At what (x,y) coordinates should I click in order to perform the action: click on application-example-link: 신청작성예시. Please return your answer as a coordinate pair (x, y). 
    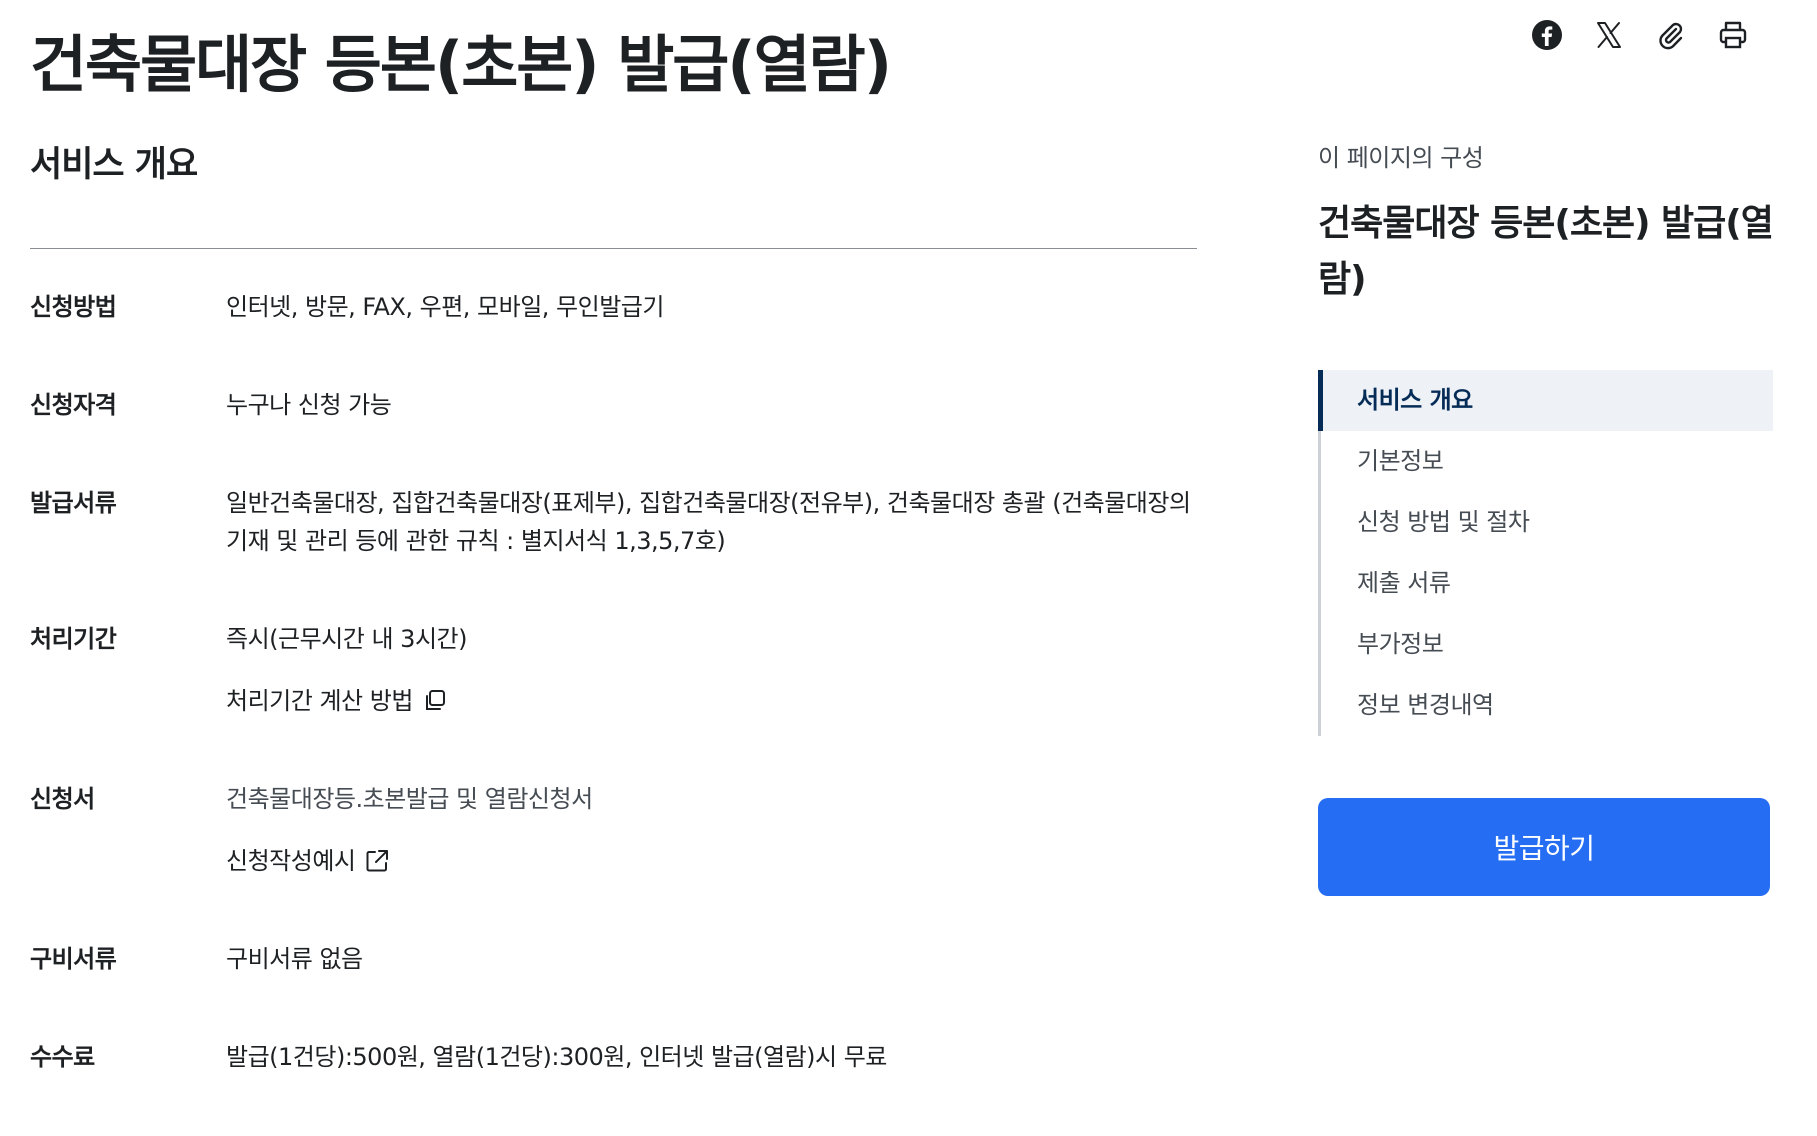
    Looking at the image, I should click on (308, 861).